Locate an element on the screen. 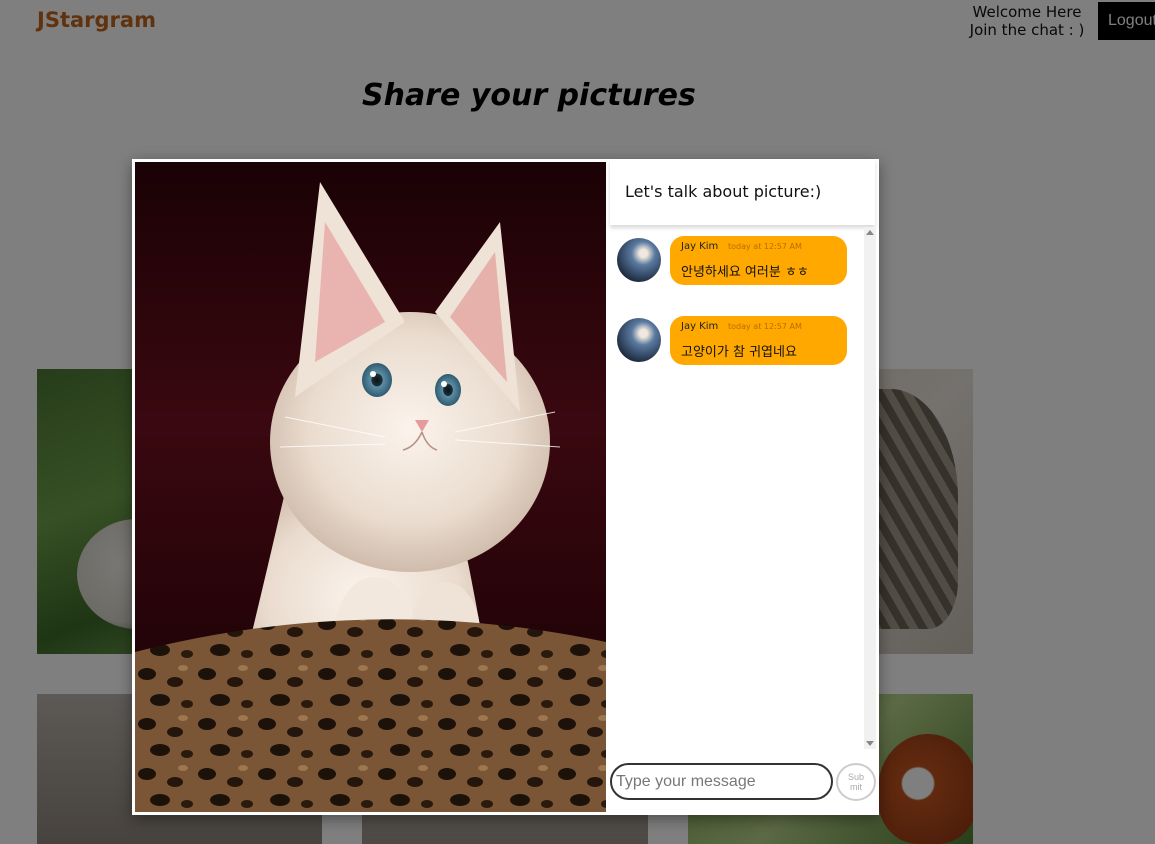  message-input is located at coordinates (721, 781).